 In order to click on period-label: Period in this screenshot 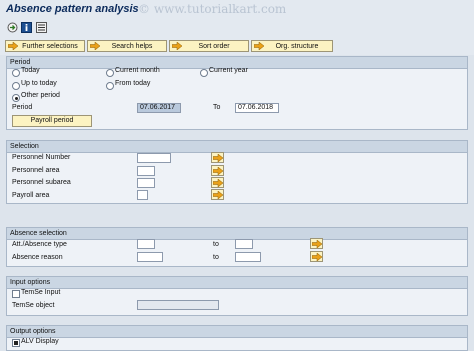, I will do `click(22, 107)`.